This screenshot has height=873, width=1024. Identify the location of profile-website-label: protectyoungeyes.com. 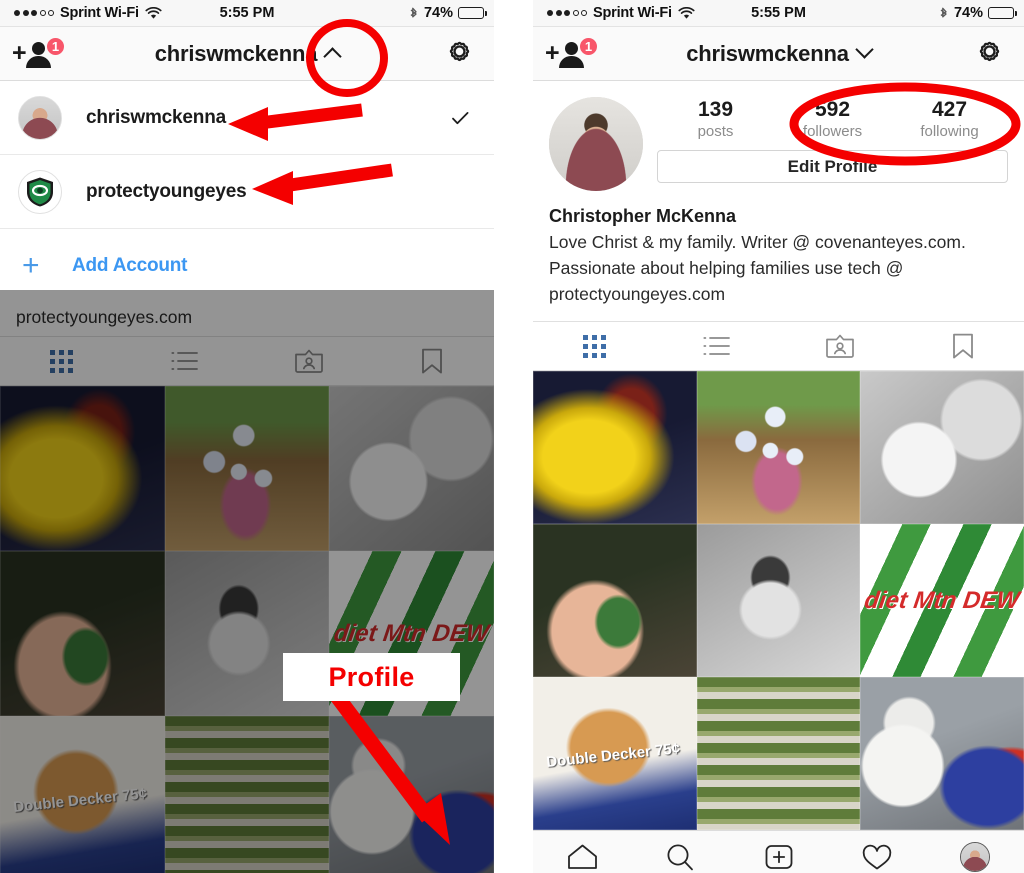
(104, 317).